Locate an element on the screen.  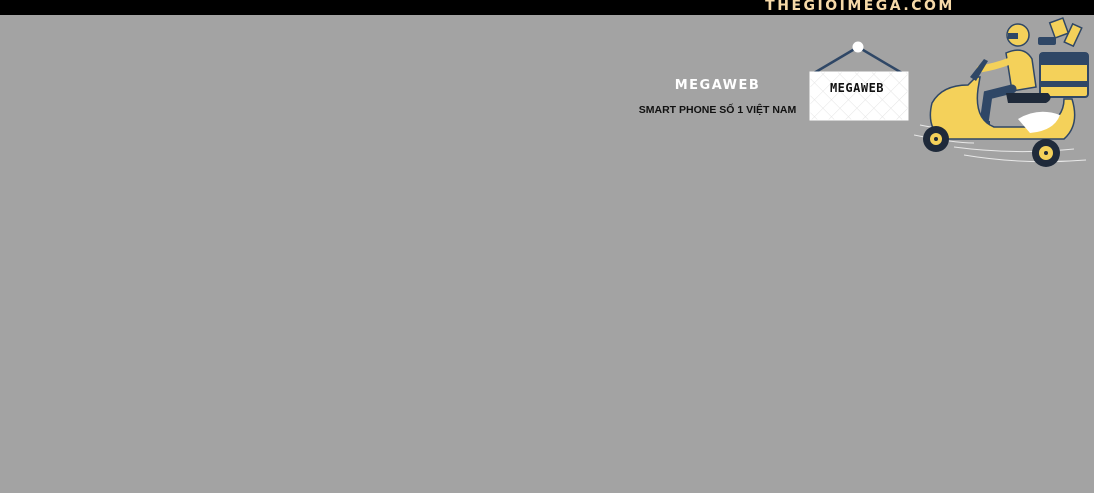
brand-title: MEGAWEB is located at coordinates (717, 85).